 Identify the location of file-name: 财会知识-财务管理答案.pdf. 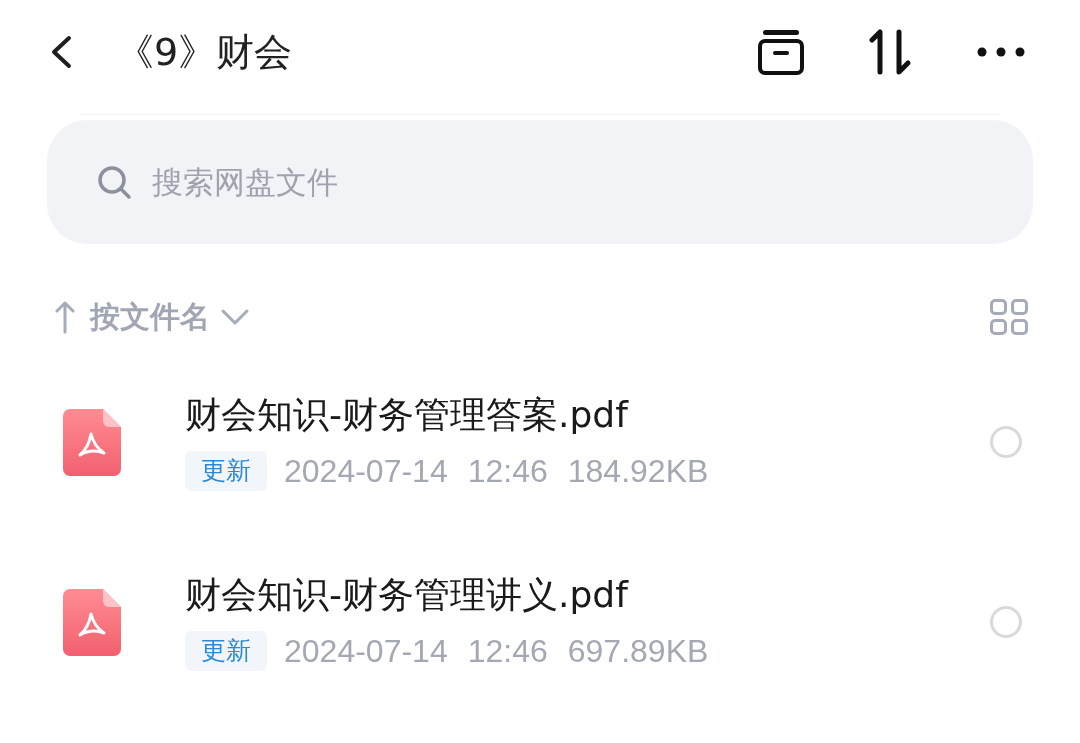
(406, 415).